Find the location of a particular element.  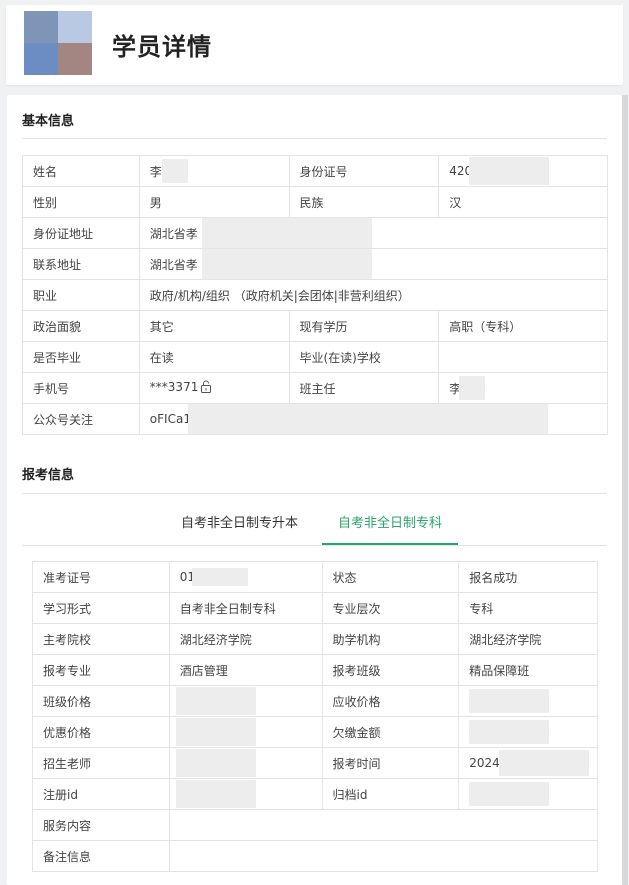

exam-tabs: 自考非全日制专升本 自考非全日制专科 is located at coordinates (314, 525).